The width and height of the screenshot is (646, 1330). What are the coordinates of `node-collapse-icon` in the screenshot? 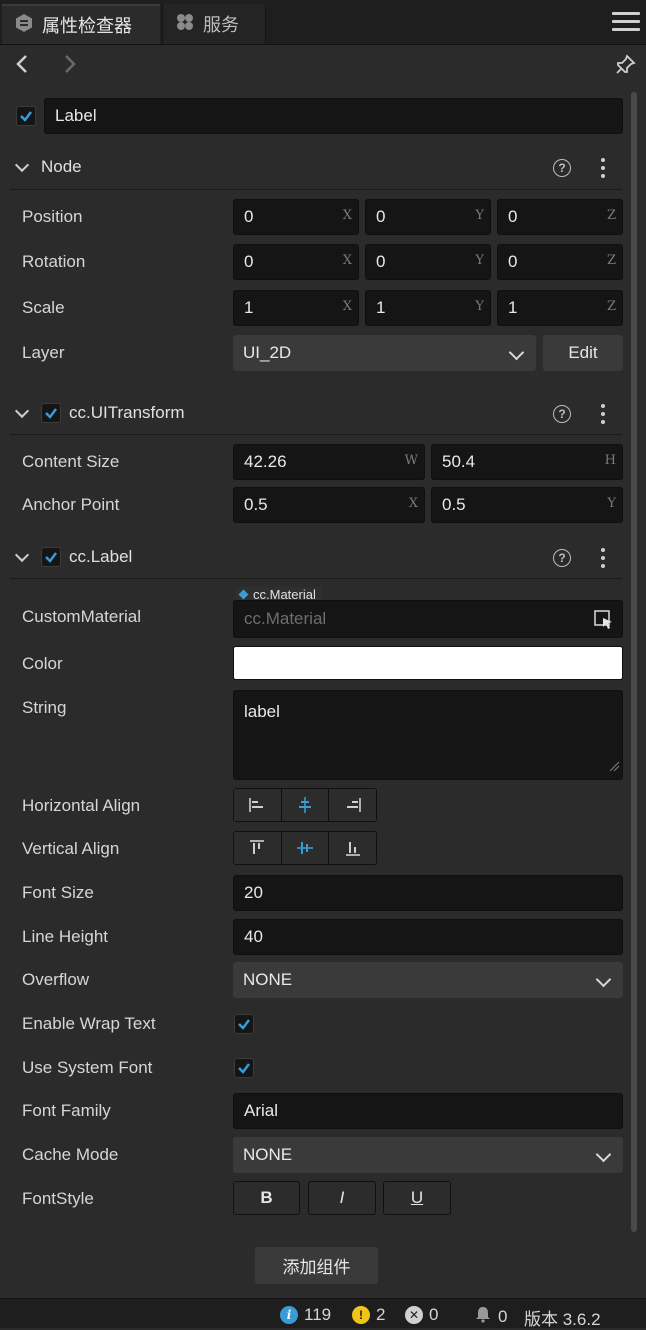 It's located at (22, 165).